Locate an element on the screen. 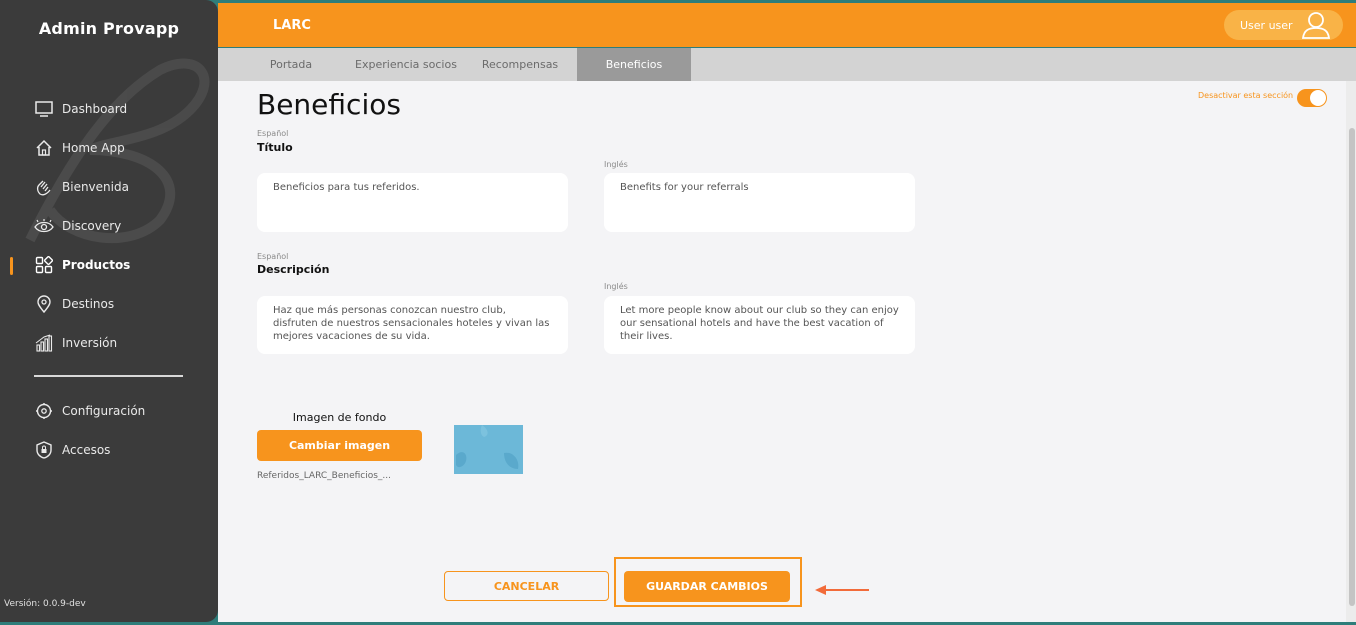 Image resolution: width=1356 pixels, height=625 pixels. section-toggle is located at coordinates (1312, 98).